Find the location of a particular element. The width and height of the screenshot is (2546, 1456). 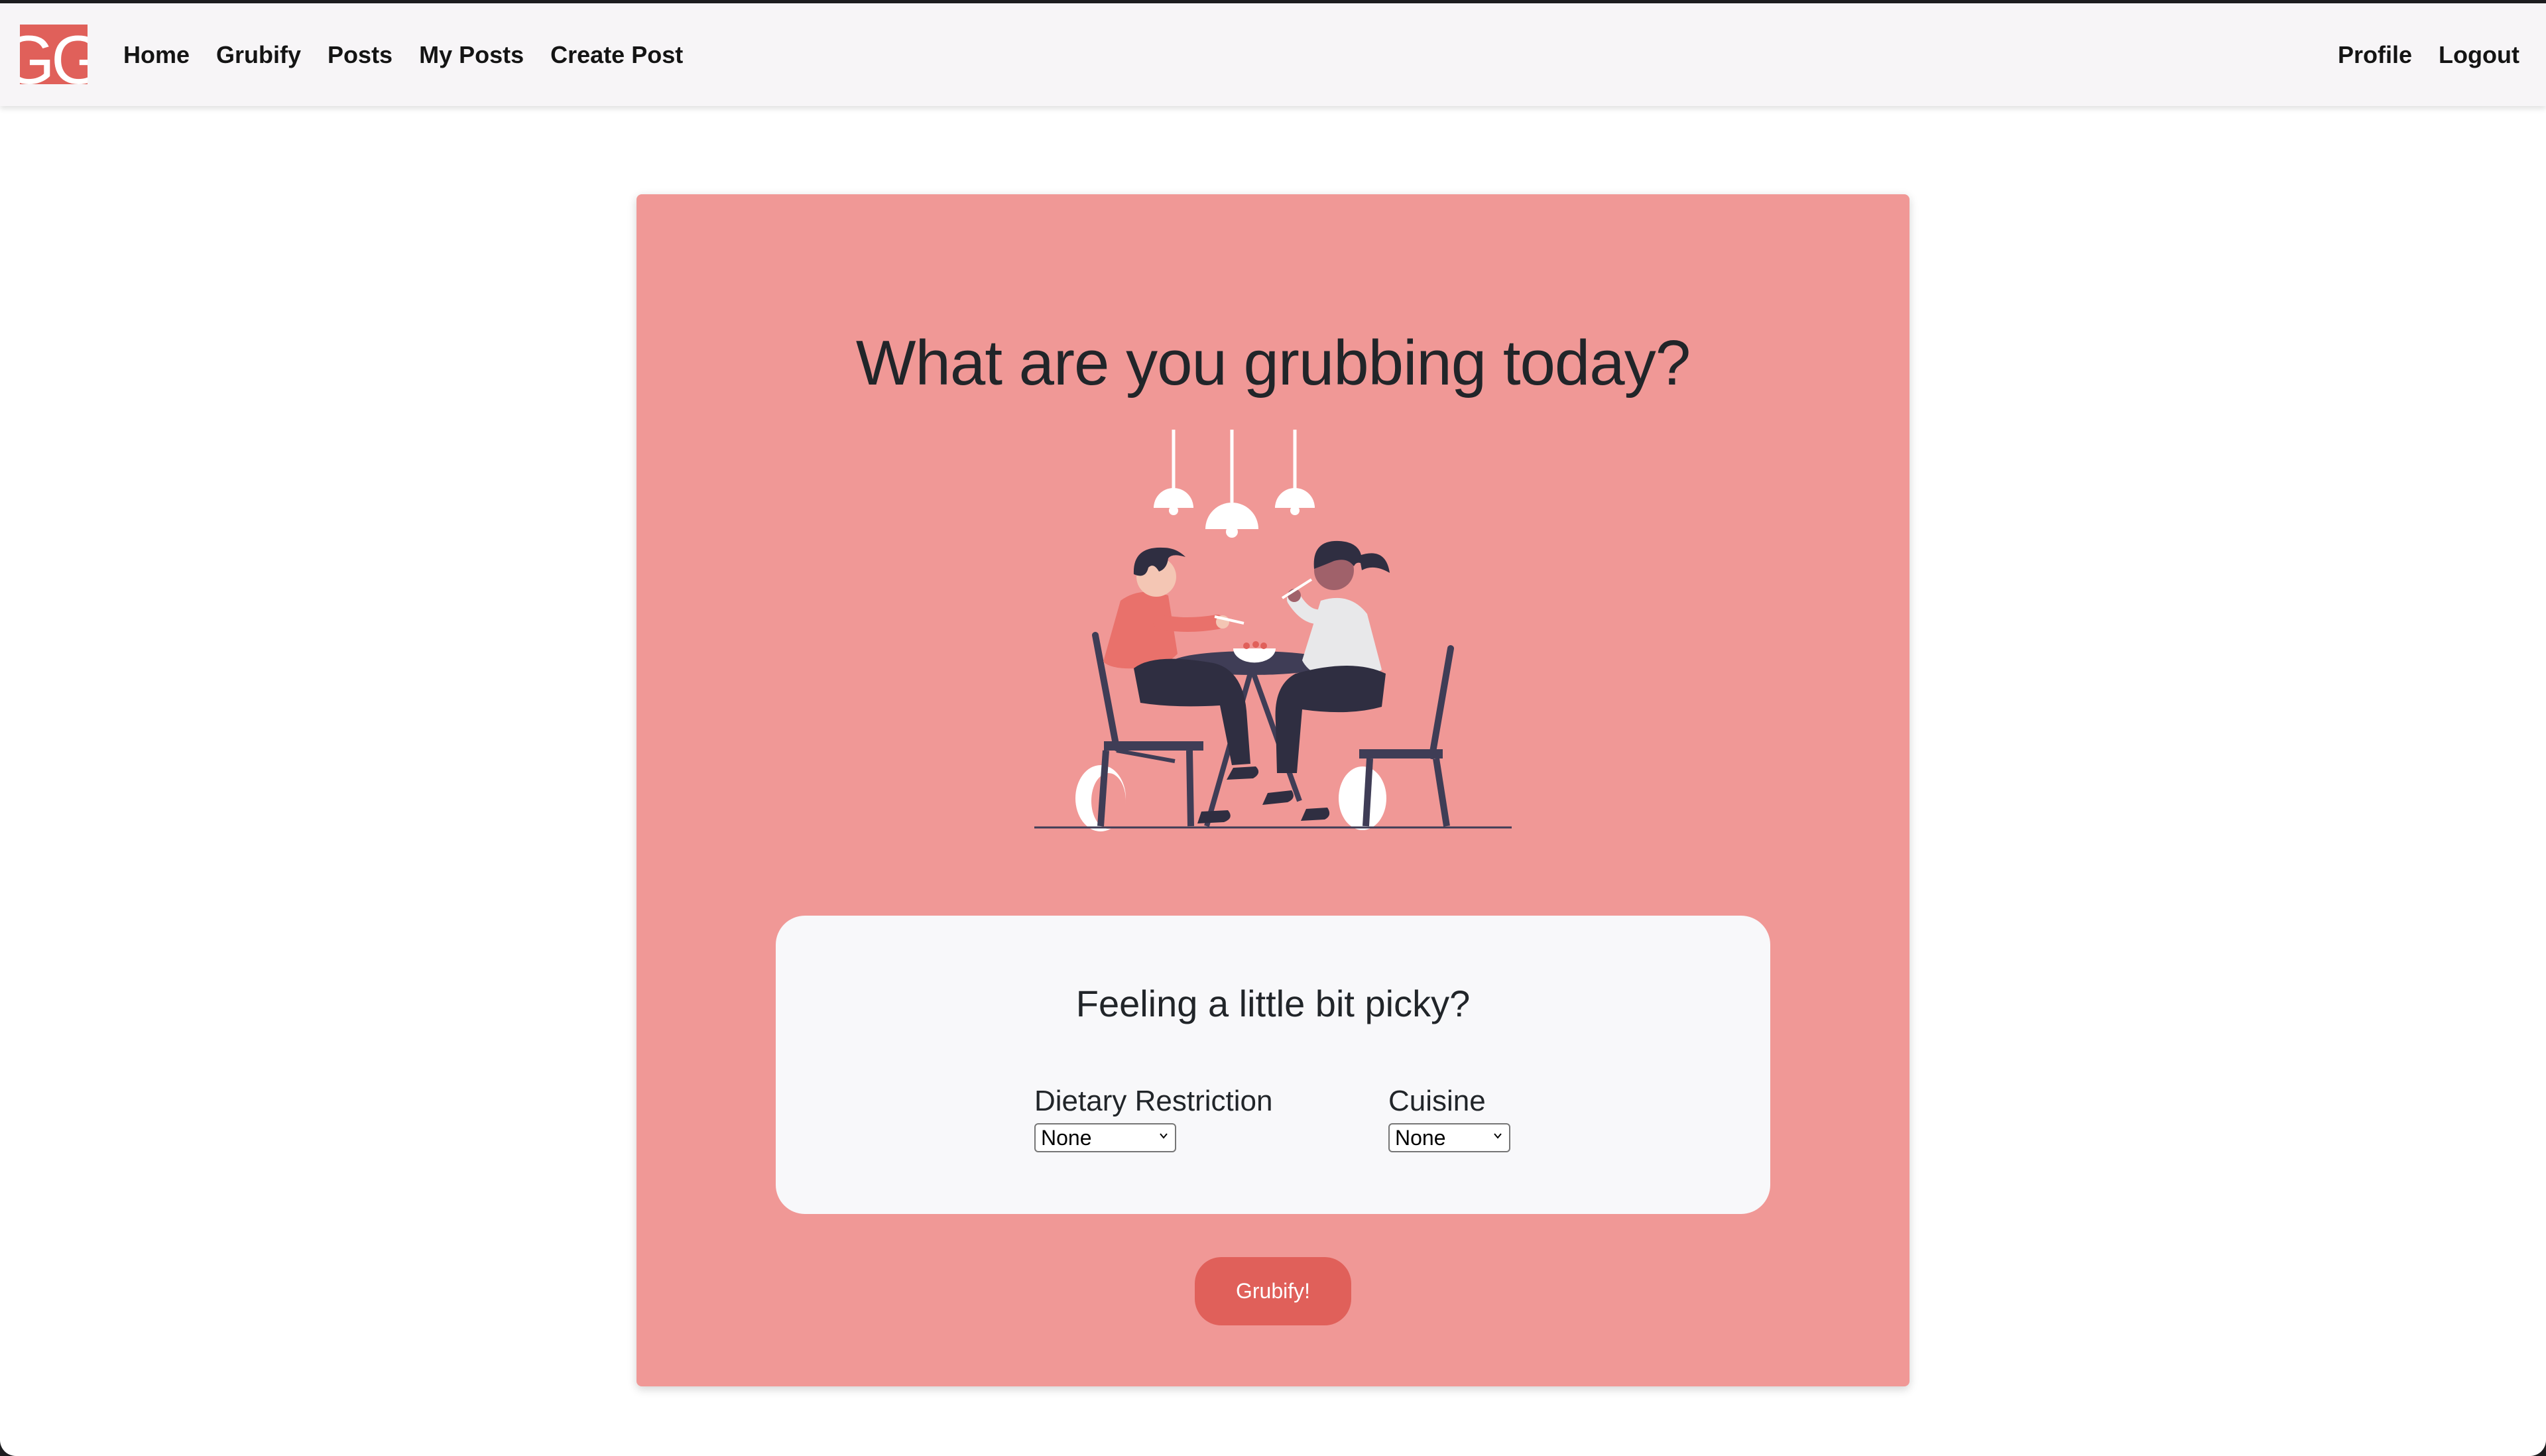

brand-logo: GG is located at coordinates (54, 54).